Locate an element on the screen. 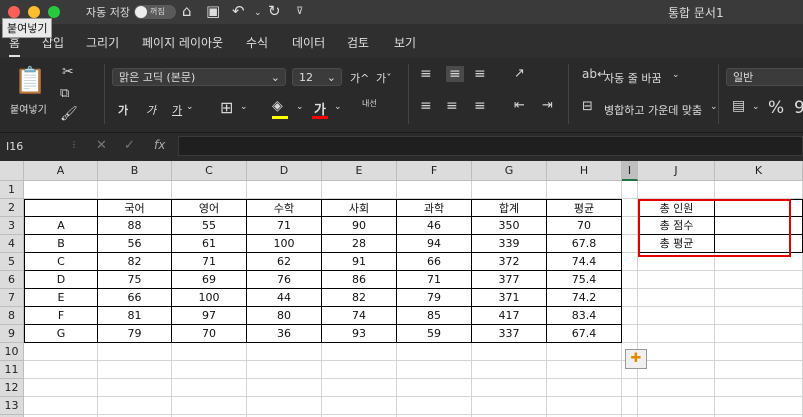  cell: 사회 is located at coordinates (359, 208).